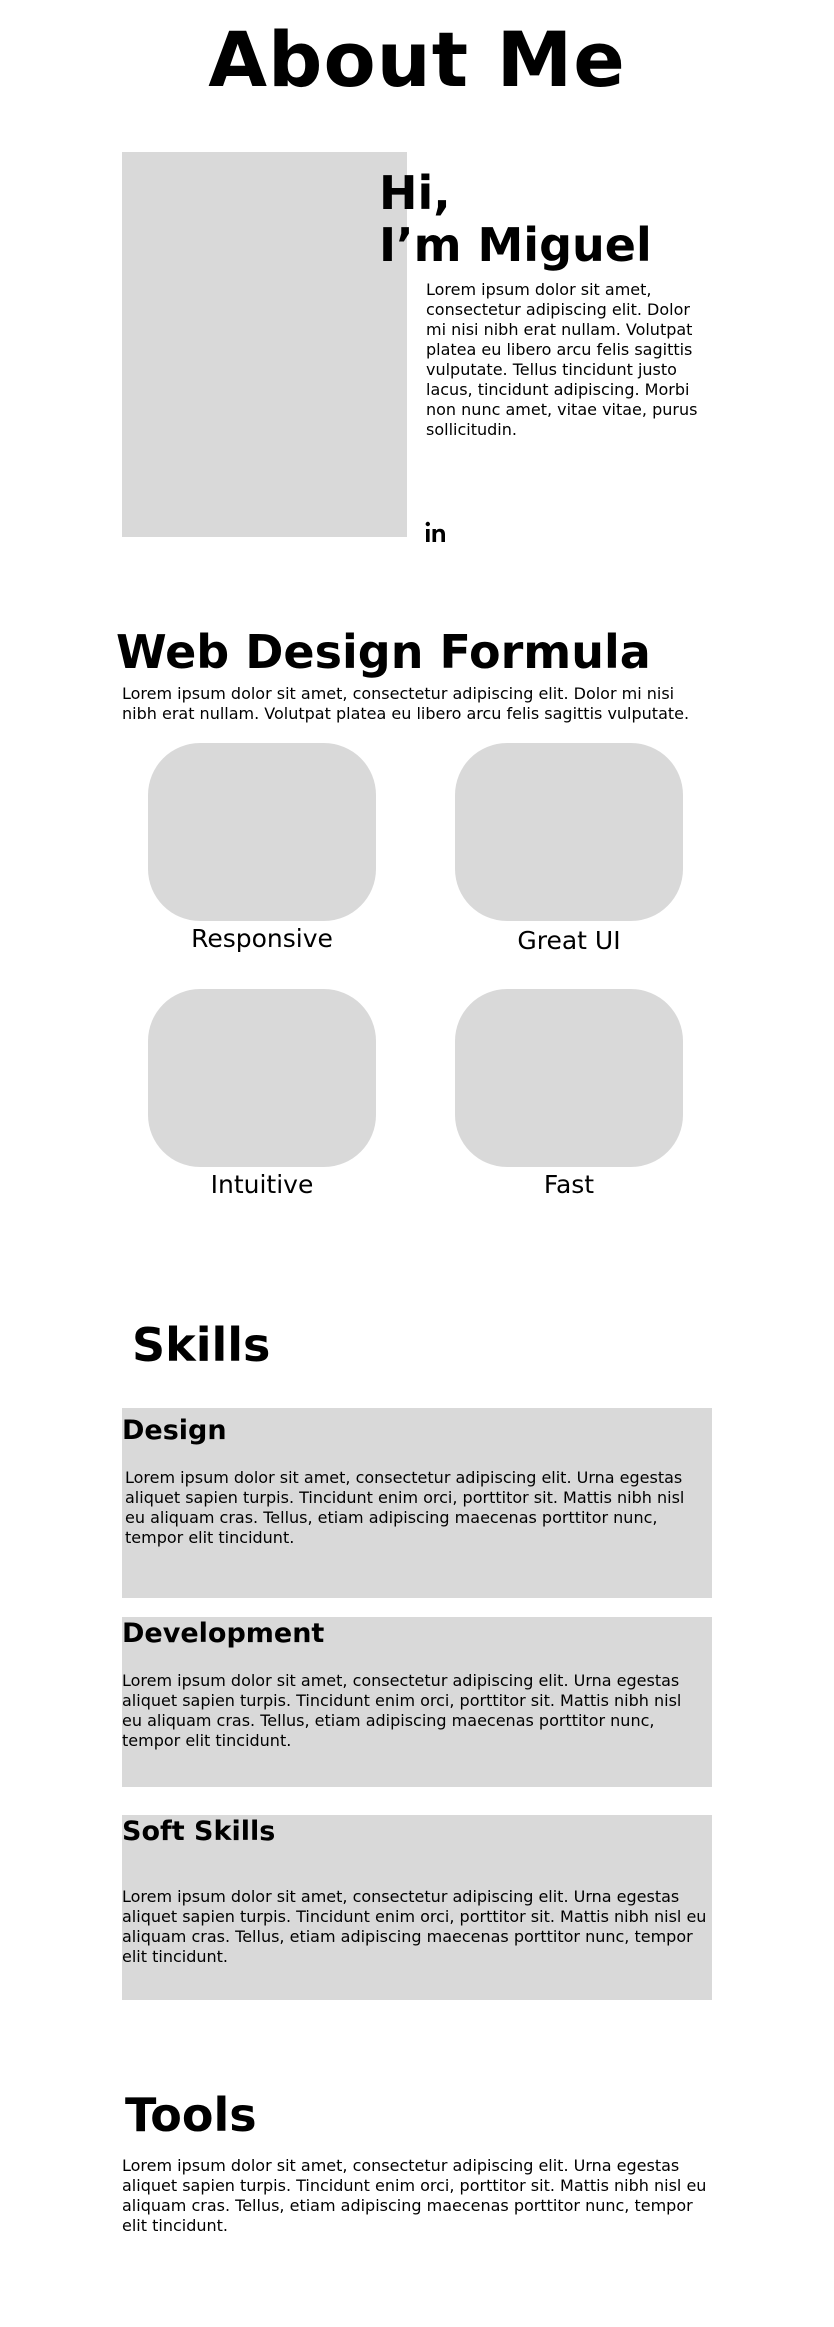 The height and width of the screenshot is (2327, 834). Describe the element at coordinates (569, 940) in the screenshot. I see `feature-label-great-ui: Great UI` at that location.